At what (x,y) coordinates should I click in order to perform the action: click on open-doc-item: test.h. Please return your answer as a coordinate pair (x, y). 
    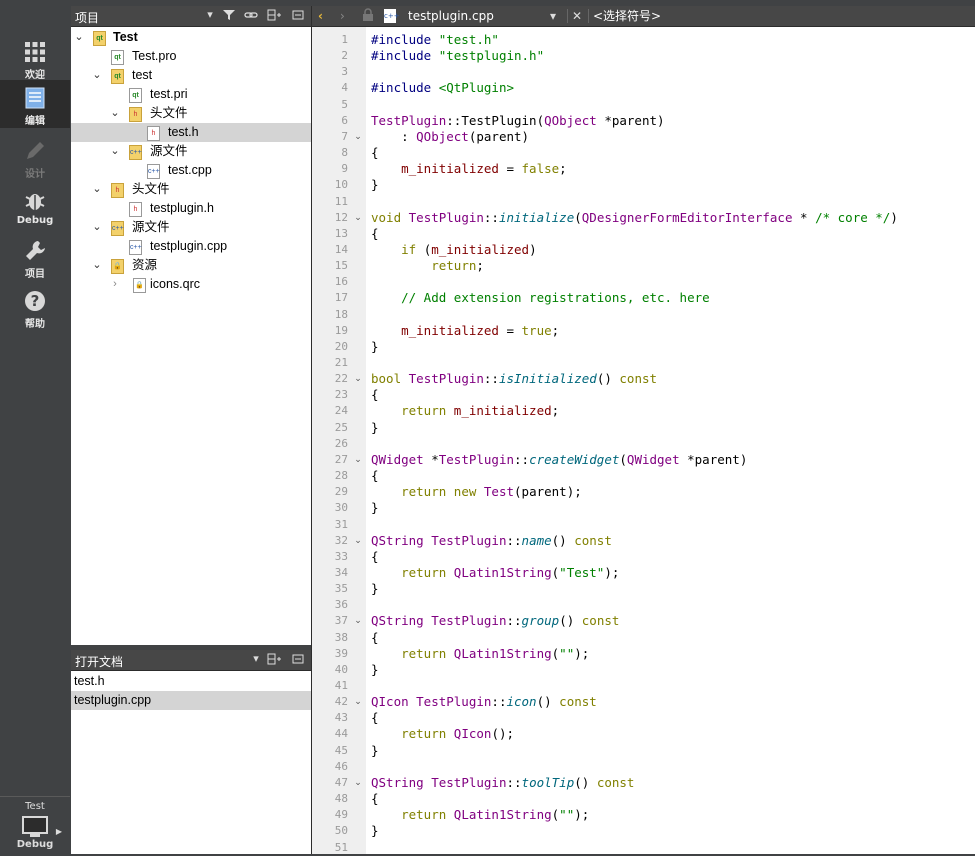
    Looking at the image, I should click on (191, 681).